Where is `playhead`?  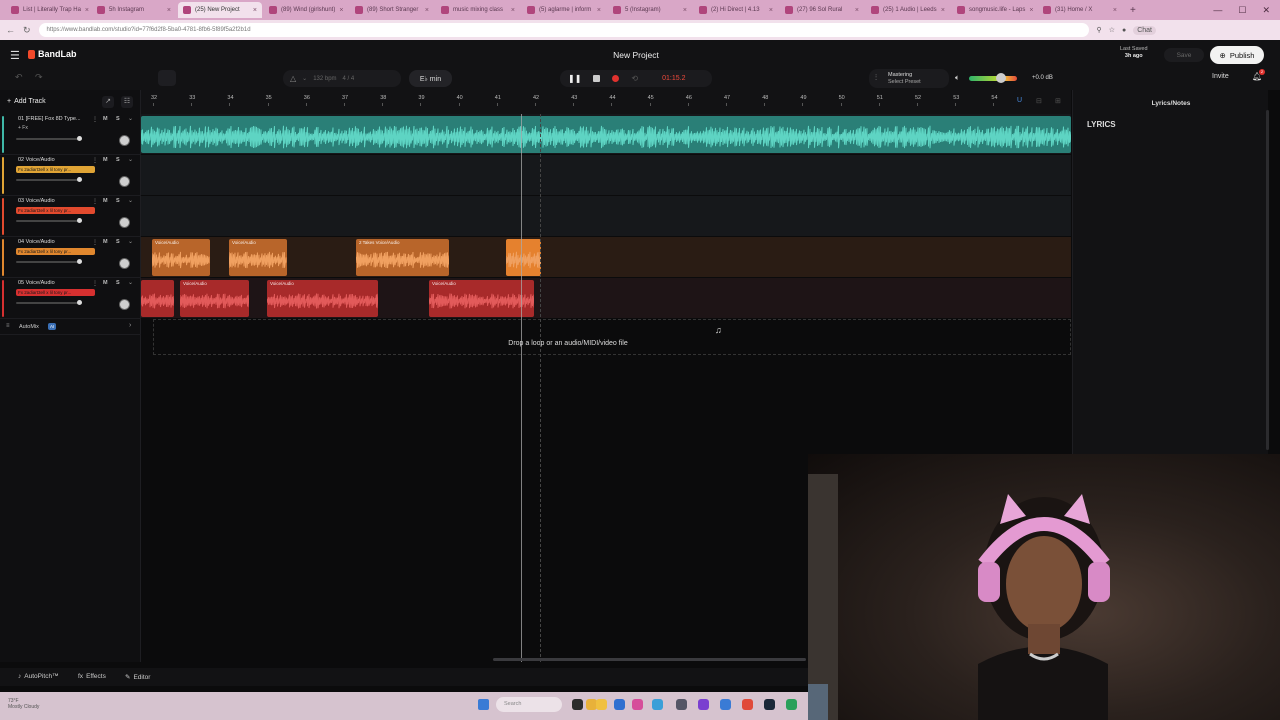 playhead is located at coordinates (521, 388).